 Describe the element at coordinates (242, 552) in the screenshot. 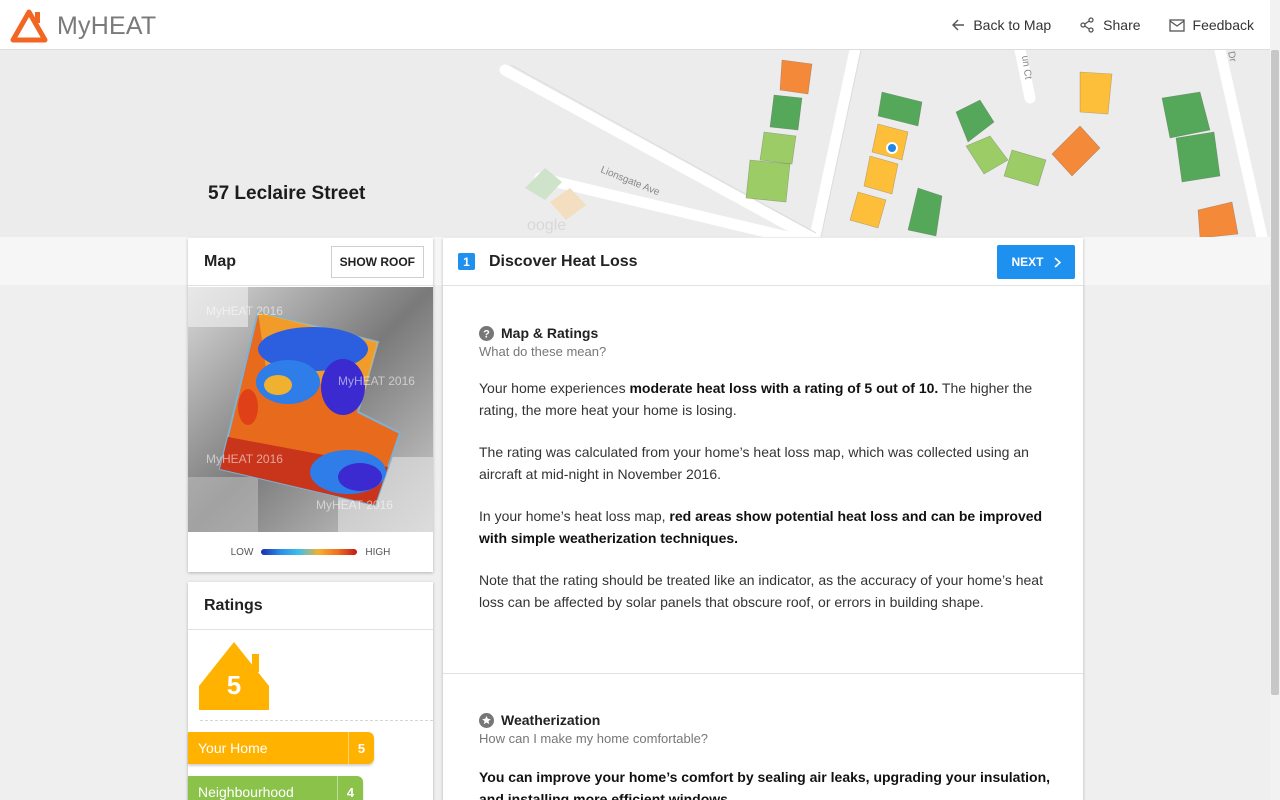

I see `legend-low: LOW` at that location.